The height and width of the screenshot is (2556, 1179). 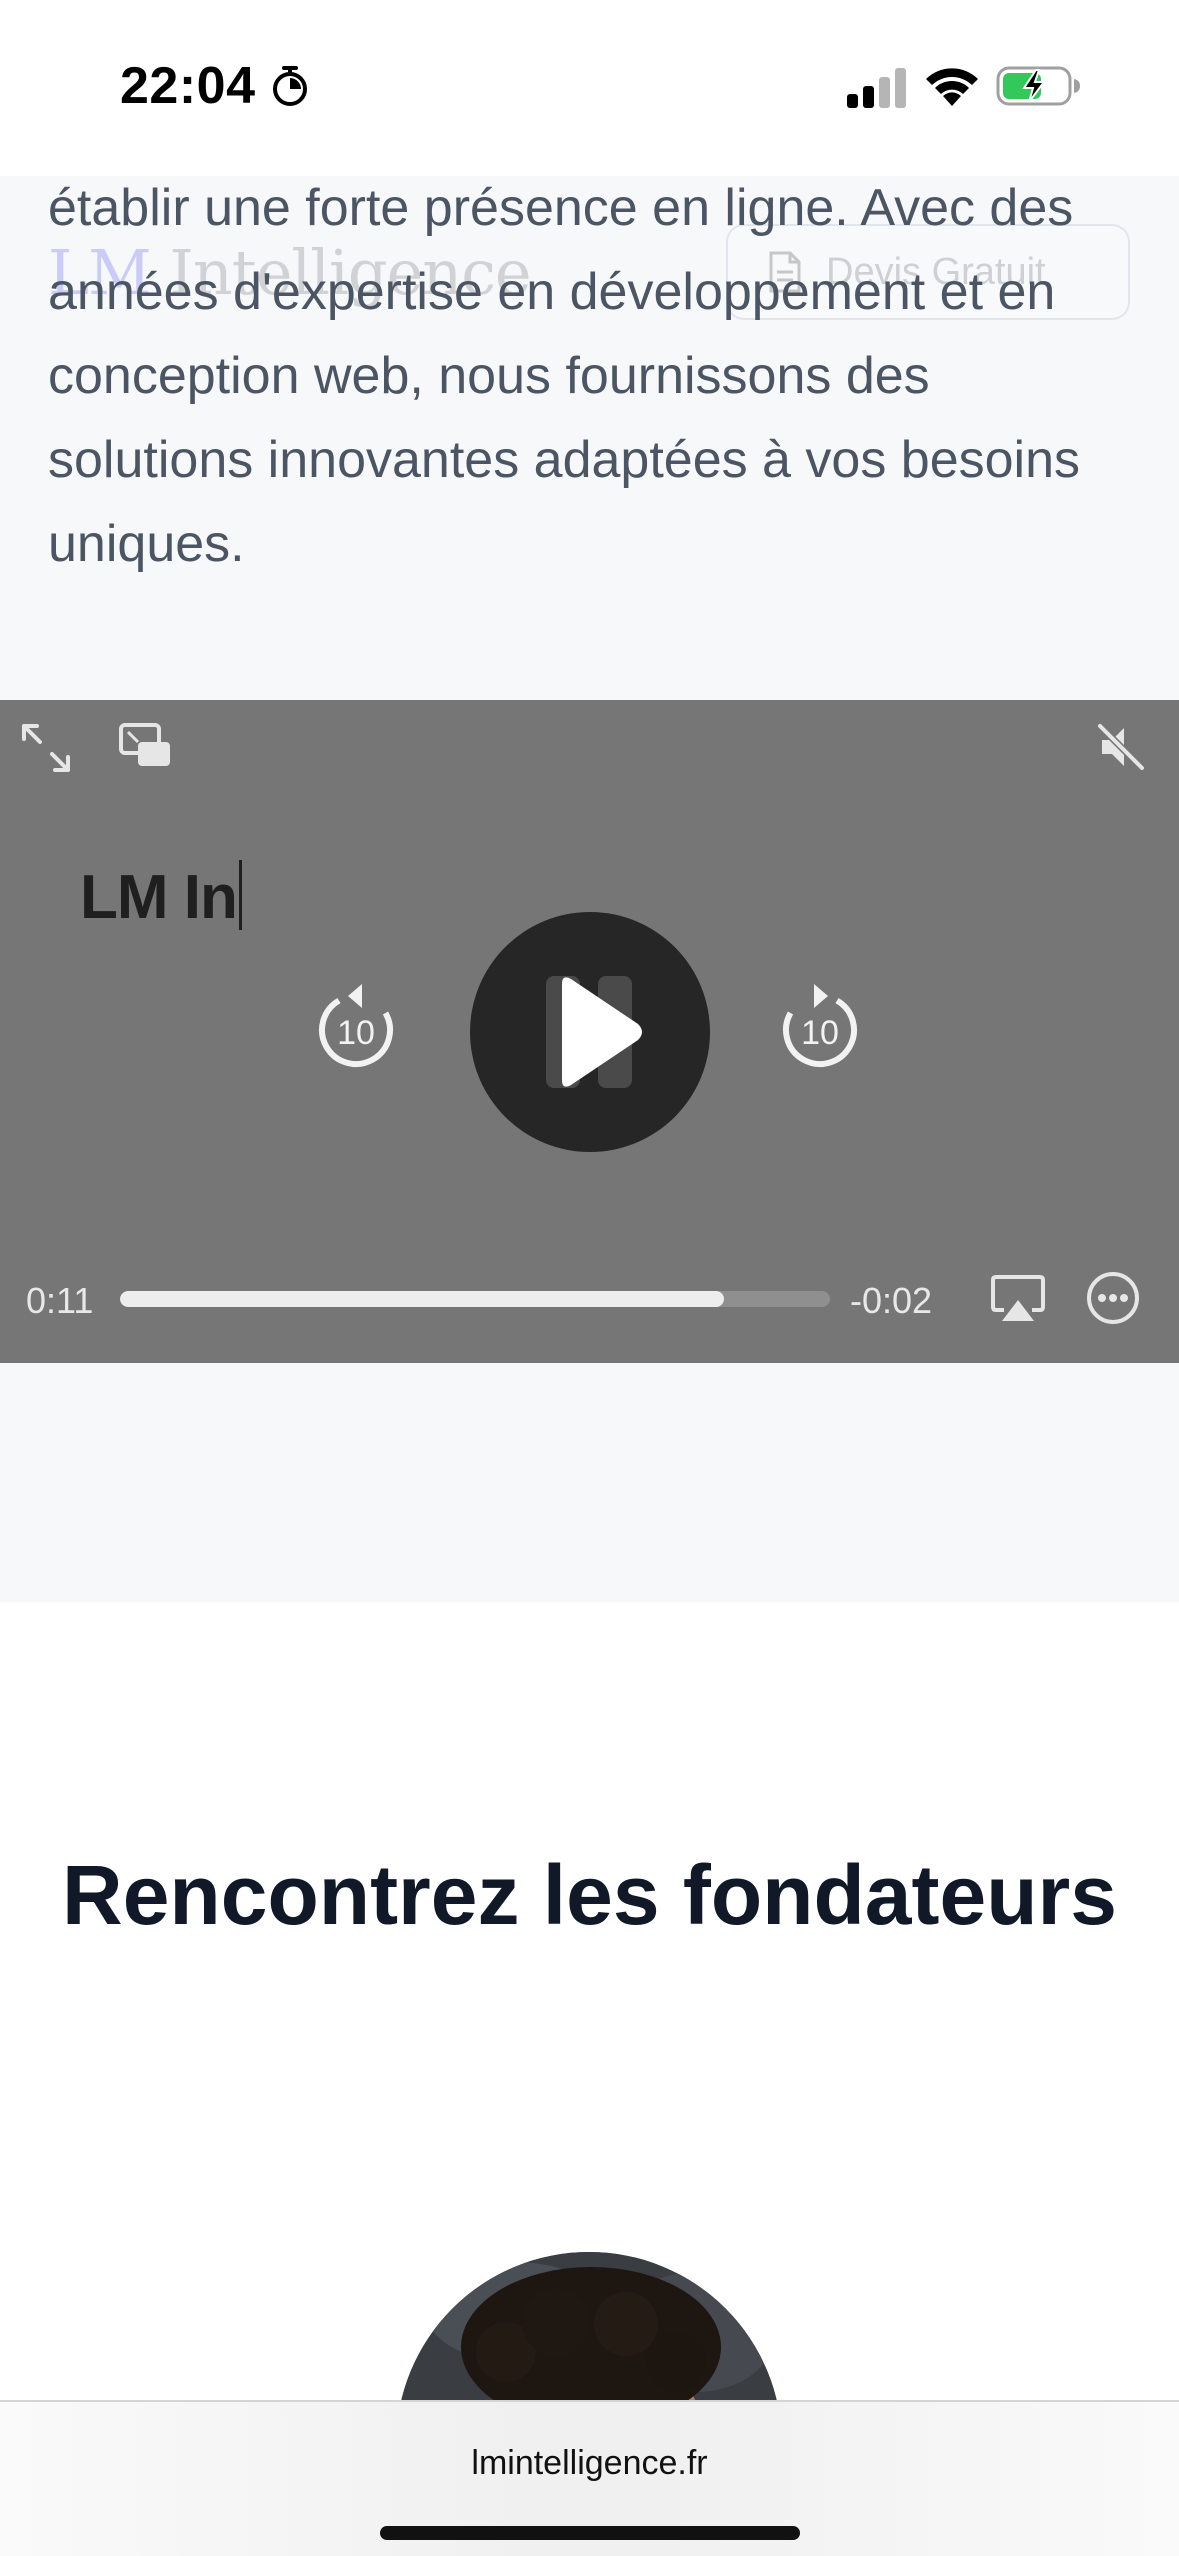 What do you see at coordinates (290, 86) in the screenshot?
I see `timer-icon` at bounding box center [290, 86].